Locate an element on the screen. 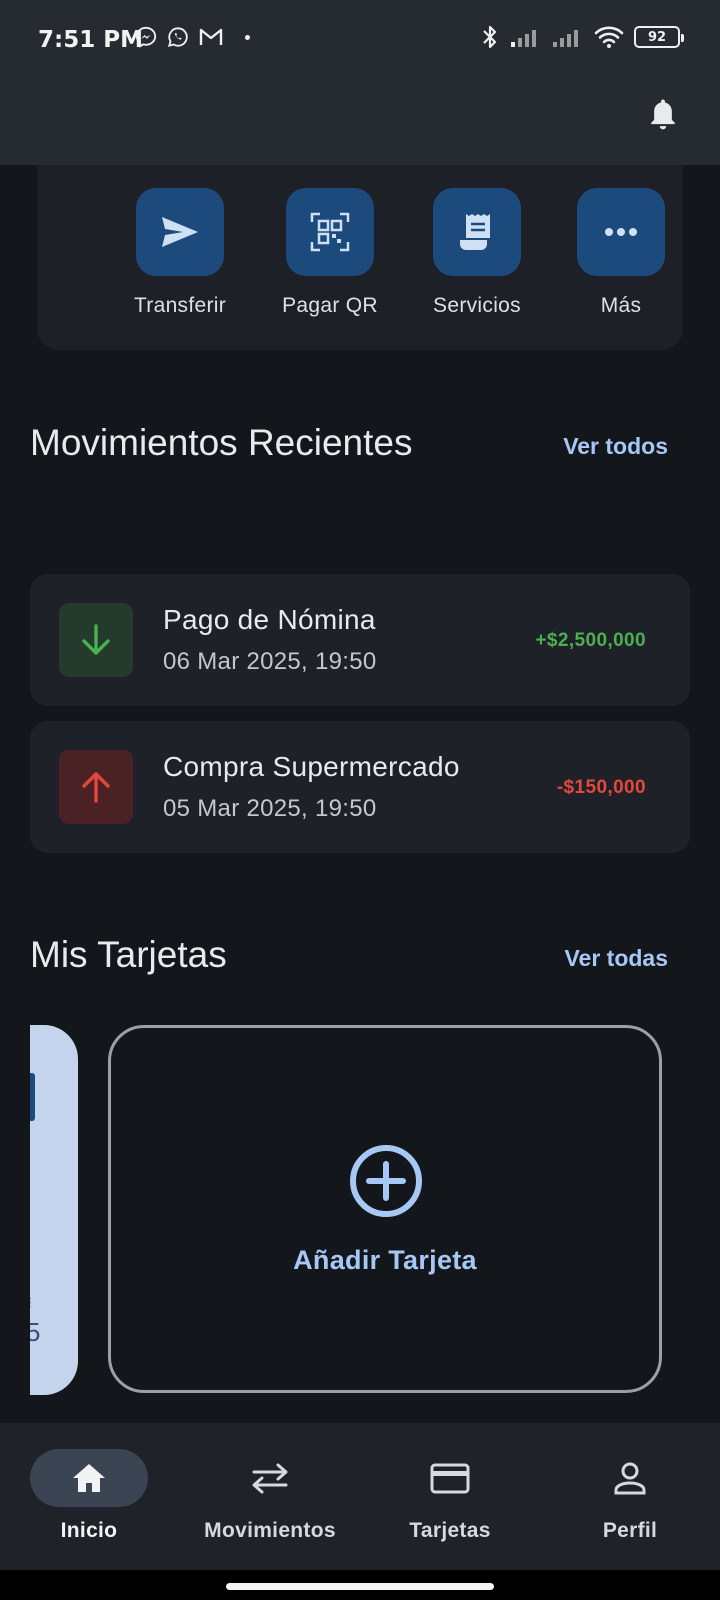 This screenshot has width=720, height=1600. nav-item-movimientos: Movimientos is located at coordinates (270, 1496).